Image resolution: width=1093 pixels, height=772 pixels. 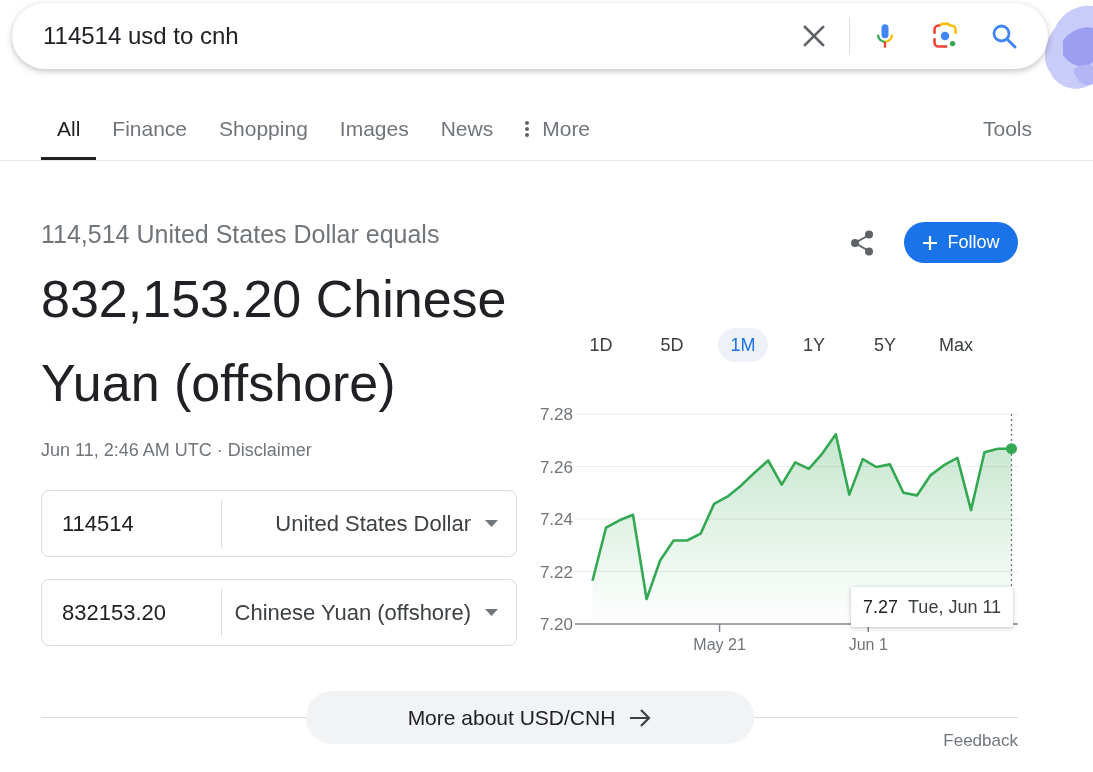 I want to click on conversion-summary: 114,514 United States Dollar equals, so click(x=241, y=234).